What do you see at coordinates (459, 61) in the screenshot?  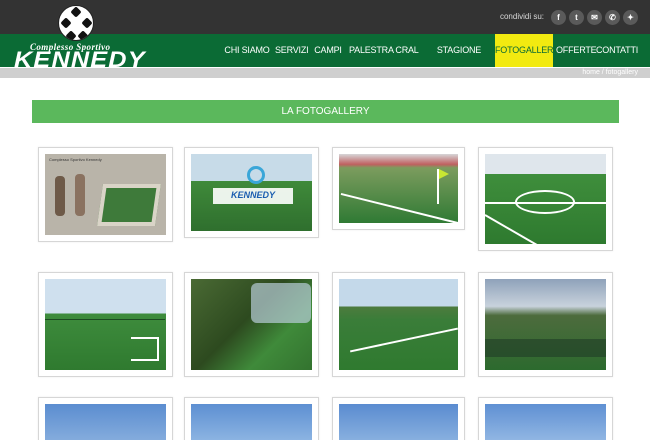 I see `nav-item-stagione: STAGIONE 2016/17` at bounding box center [459, 61].